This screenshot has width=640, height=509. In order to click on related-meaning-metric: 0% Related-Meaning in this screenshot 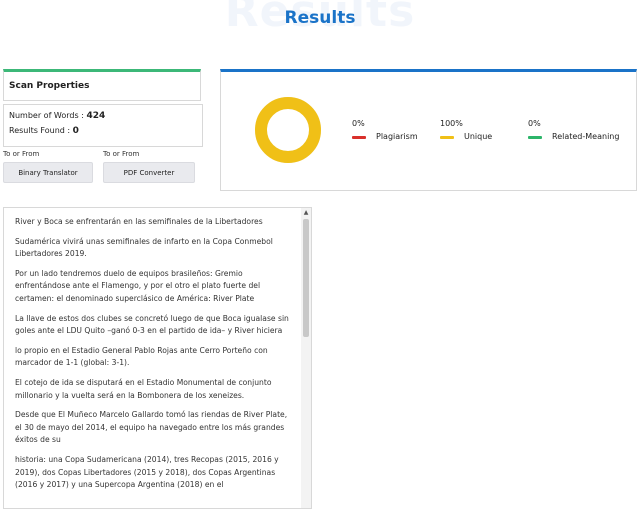, I will do `click(573, 130)`.